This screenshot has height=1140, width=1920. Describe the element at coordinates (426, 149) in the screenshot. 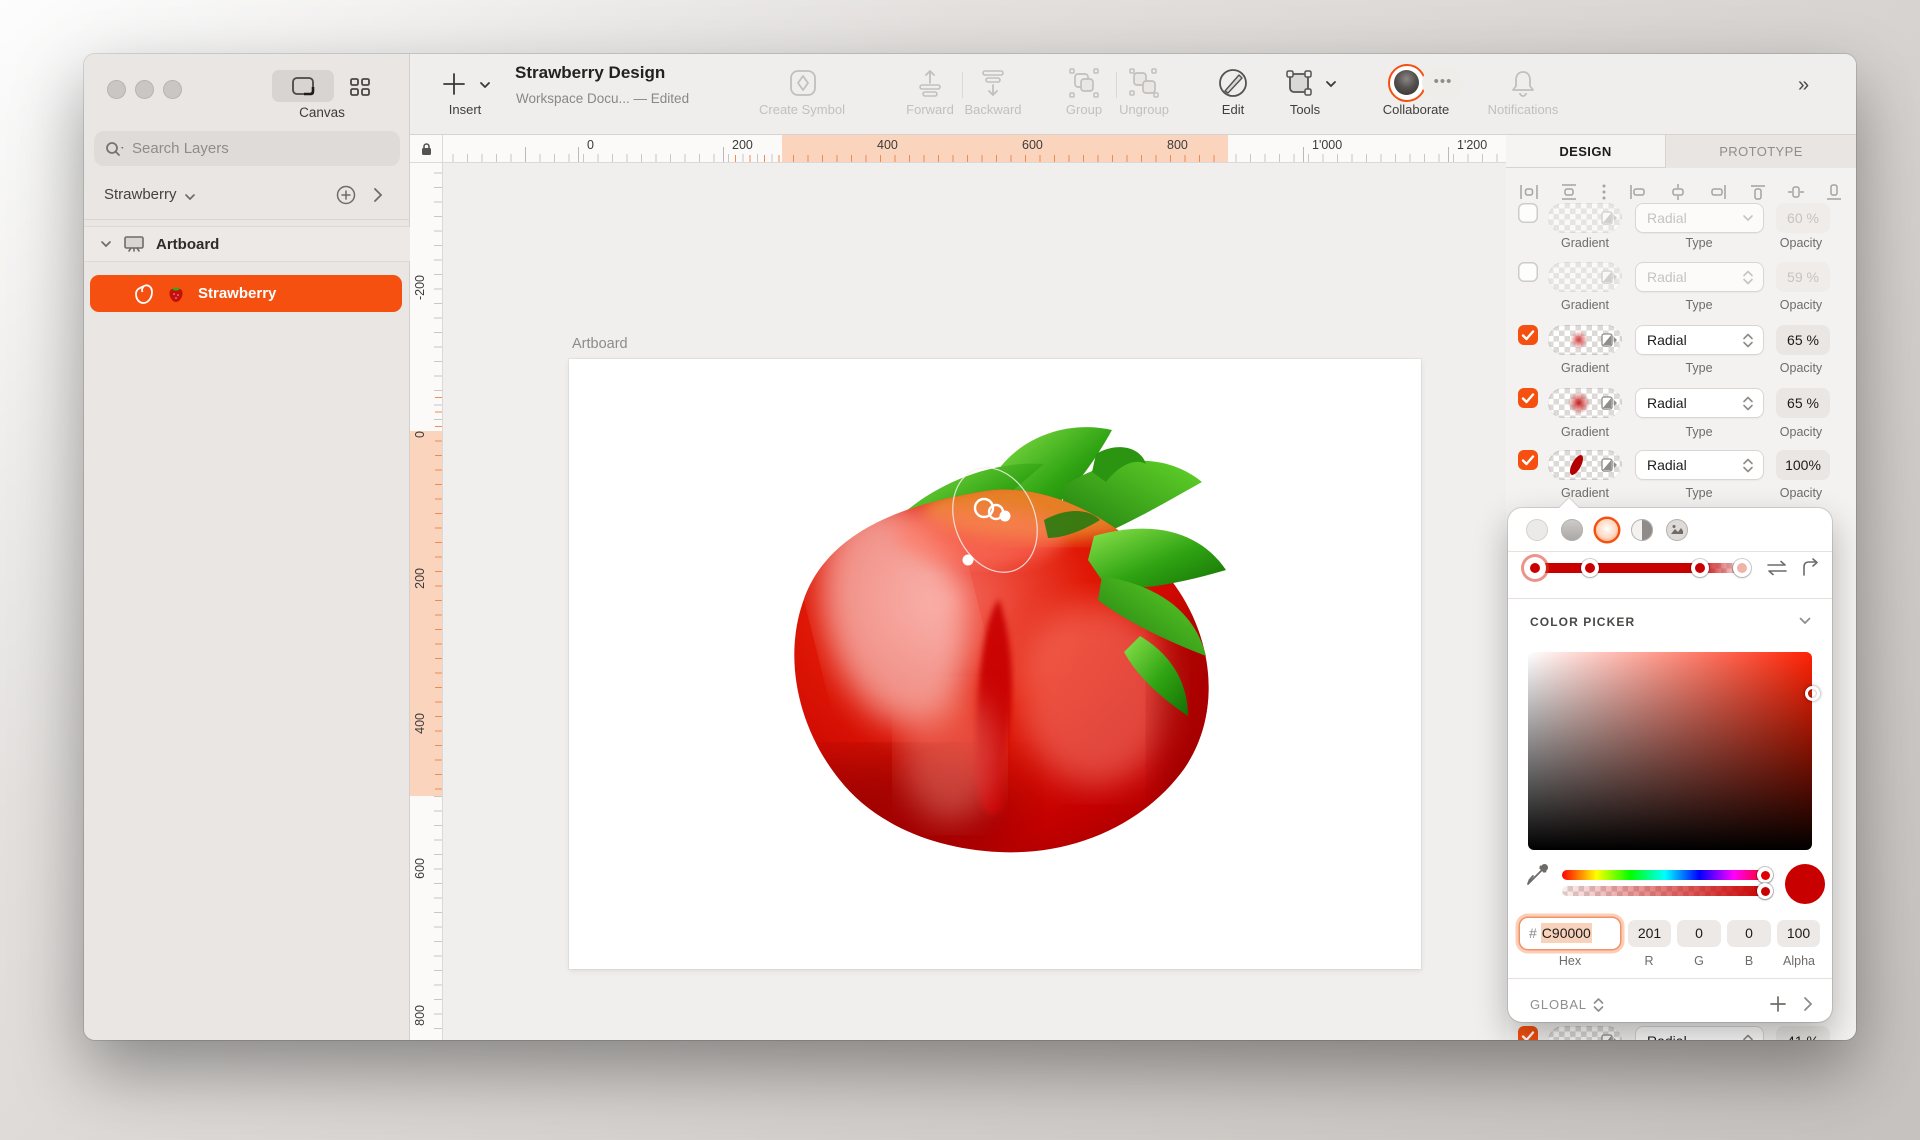

I see `lock-icon` at that location.